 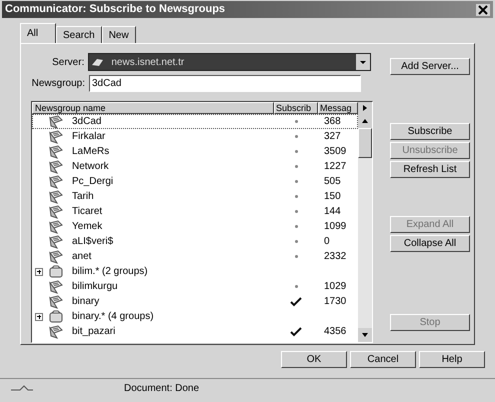 I want to click on message-count: 2332, so click(x=335, y=256).